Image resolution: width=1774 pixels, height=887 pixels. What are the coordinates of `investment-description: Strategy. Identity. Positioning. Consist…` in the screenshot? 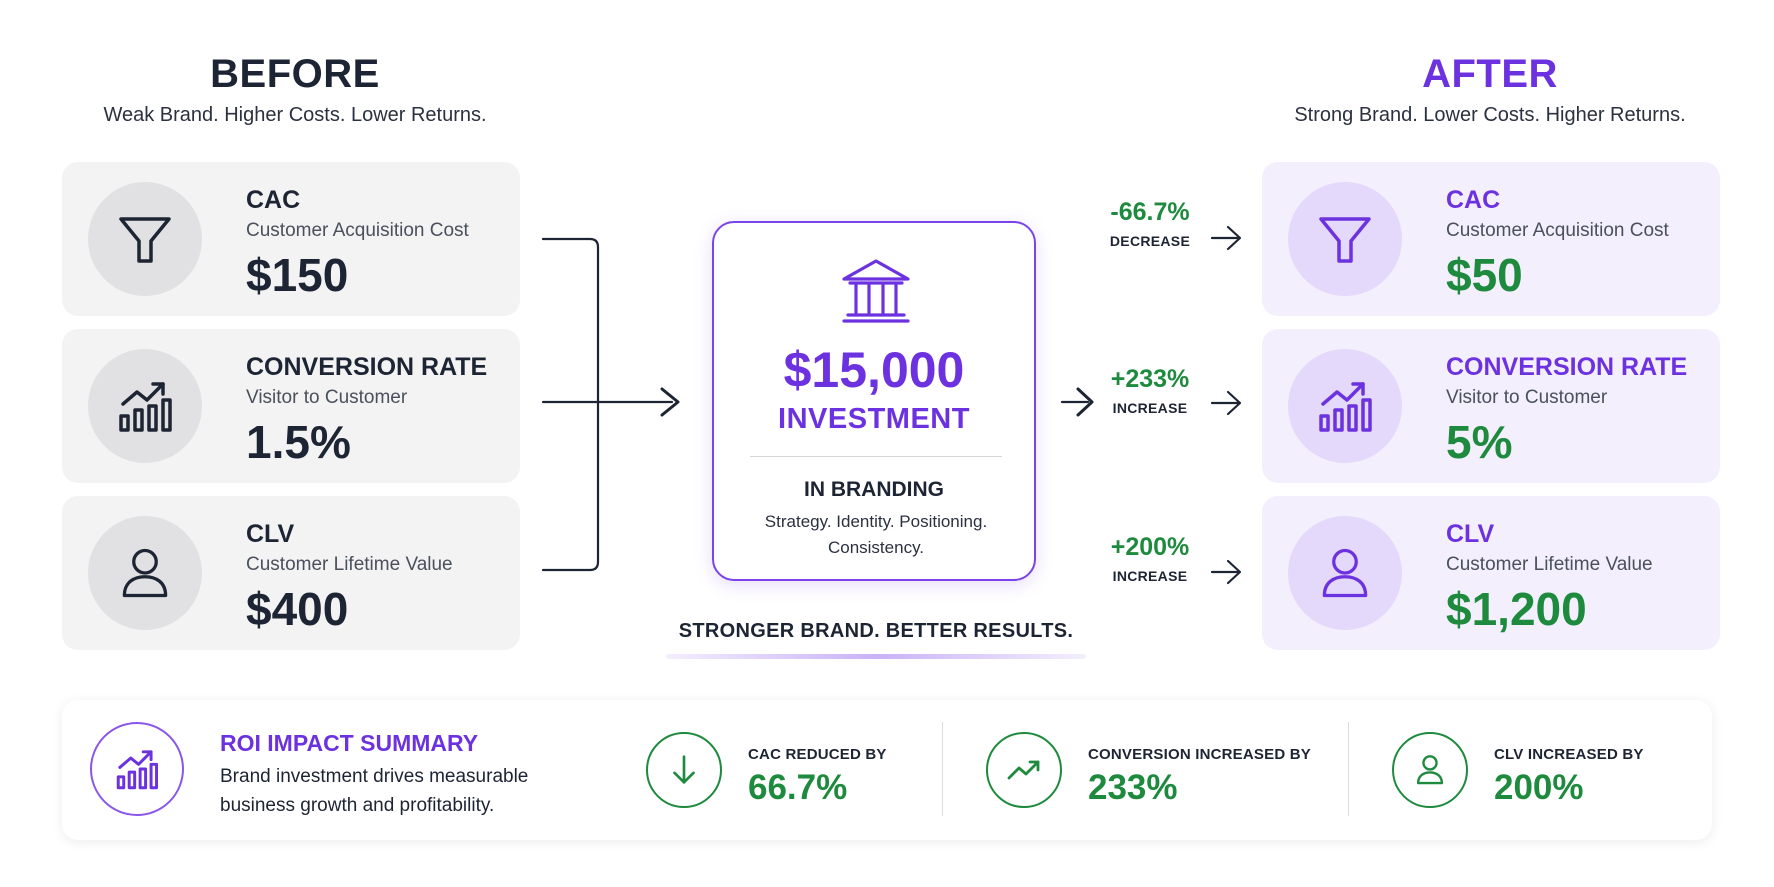 It's located at (876, 534).